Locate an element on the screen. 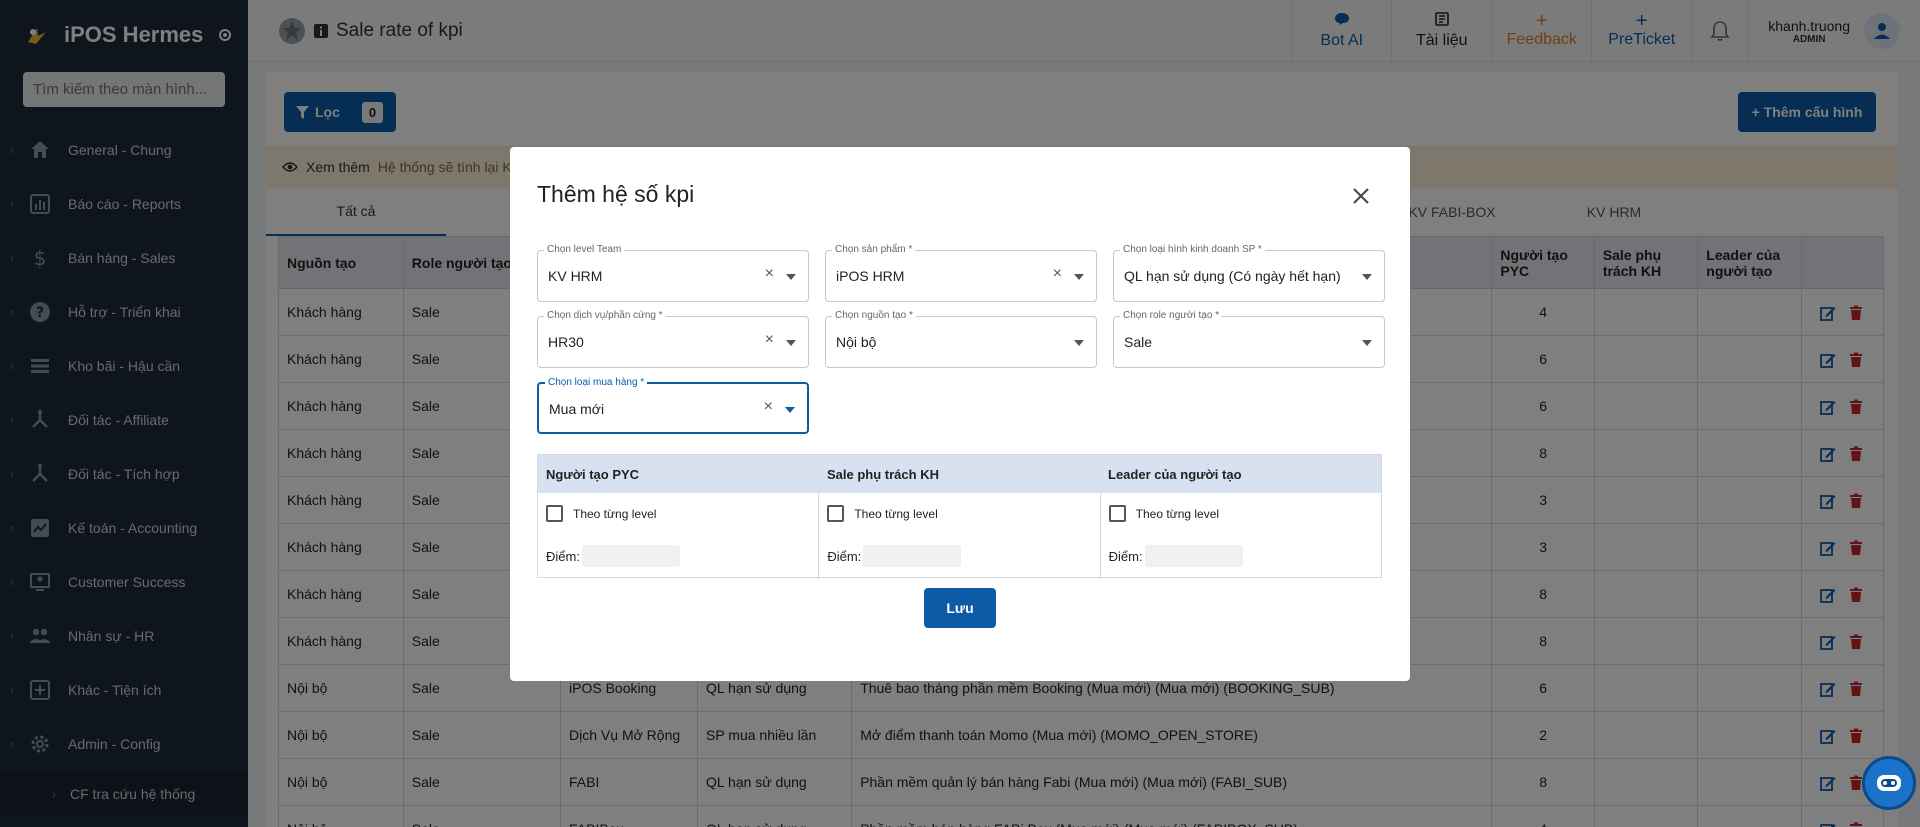  product-select: Chọn sản phẩm * iPOS HRM × is located at coordinates (961, 273).